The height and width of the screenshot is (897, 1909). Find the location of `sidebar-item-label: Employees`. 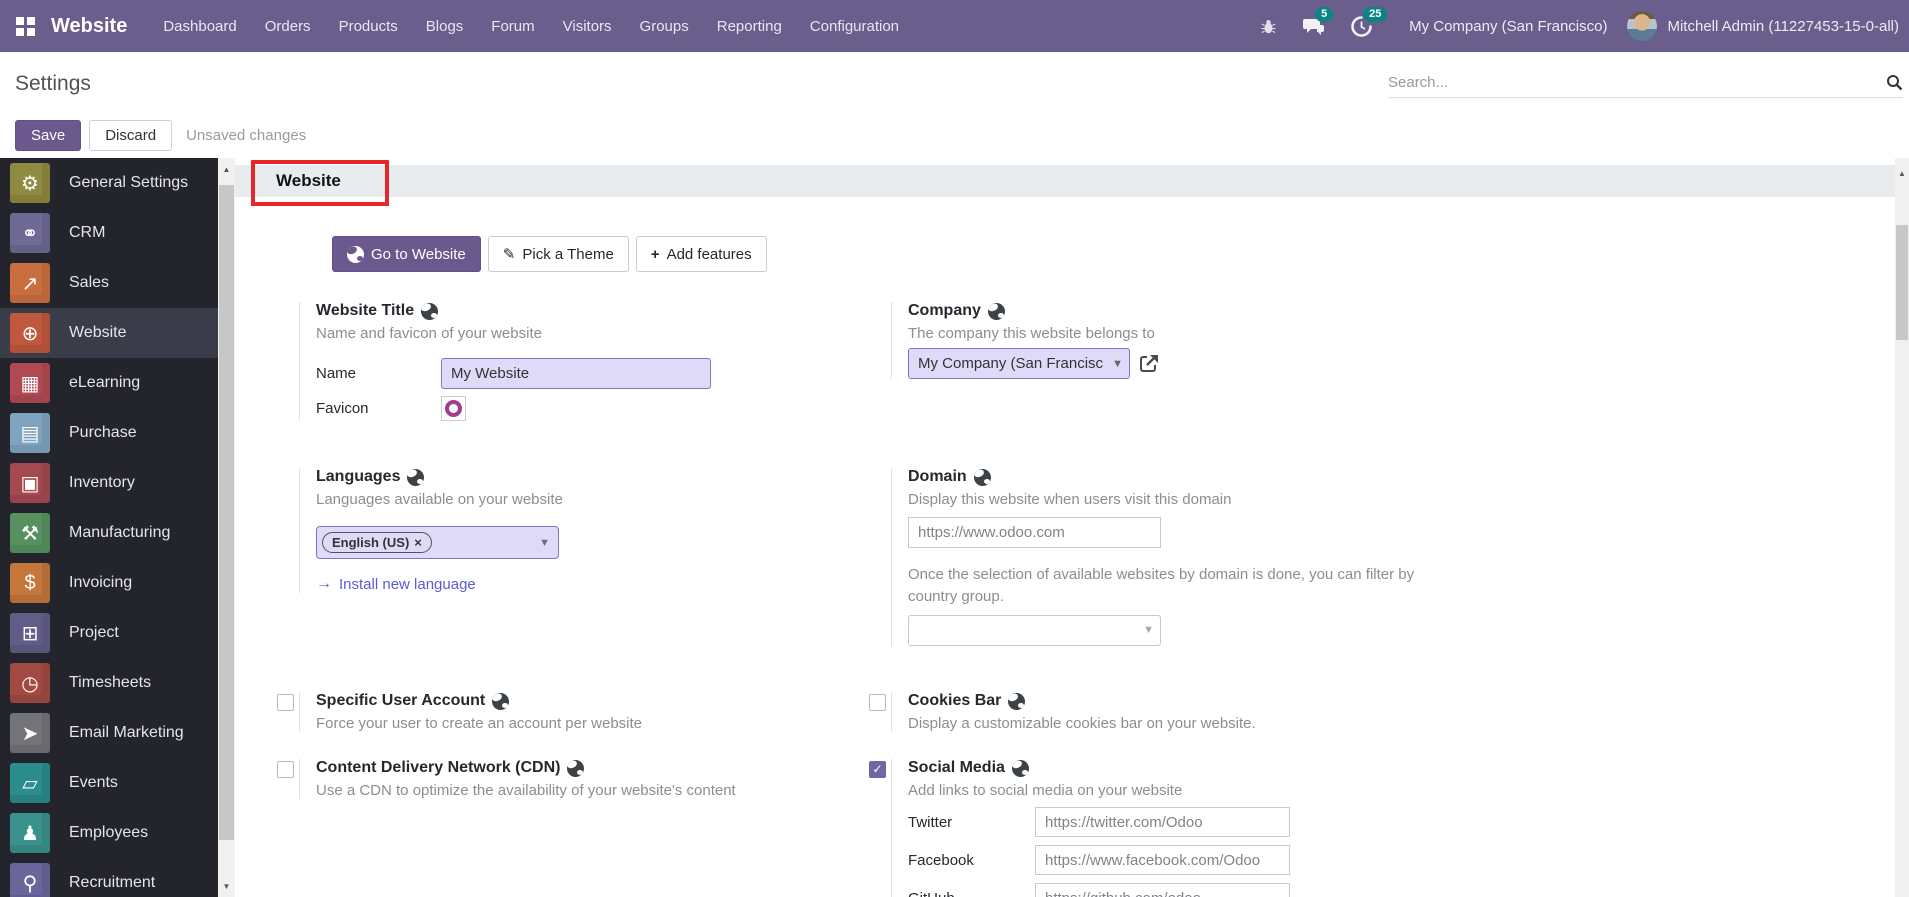

sidebar-item-label: Employees is located at coordinates (109, 832).